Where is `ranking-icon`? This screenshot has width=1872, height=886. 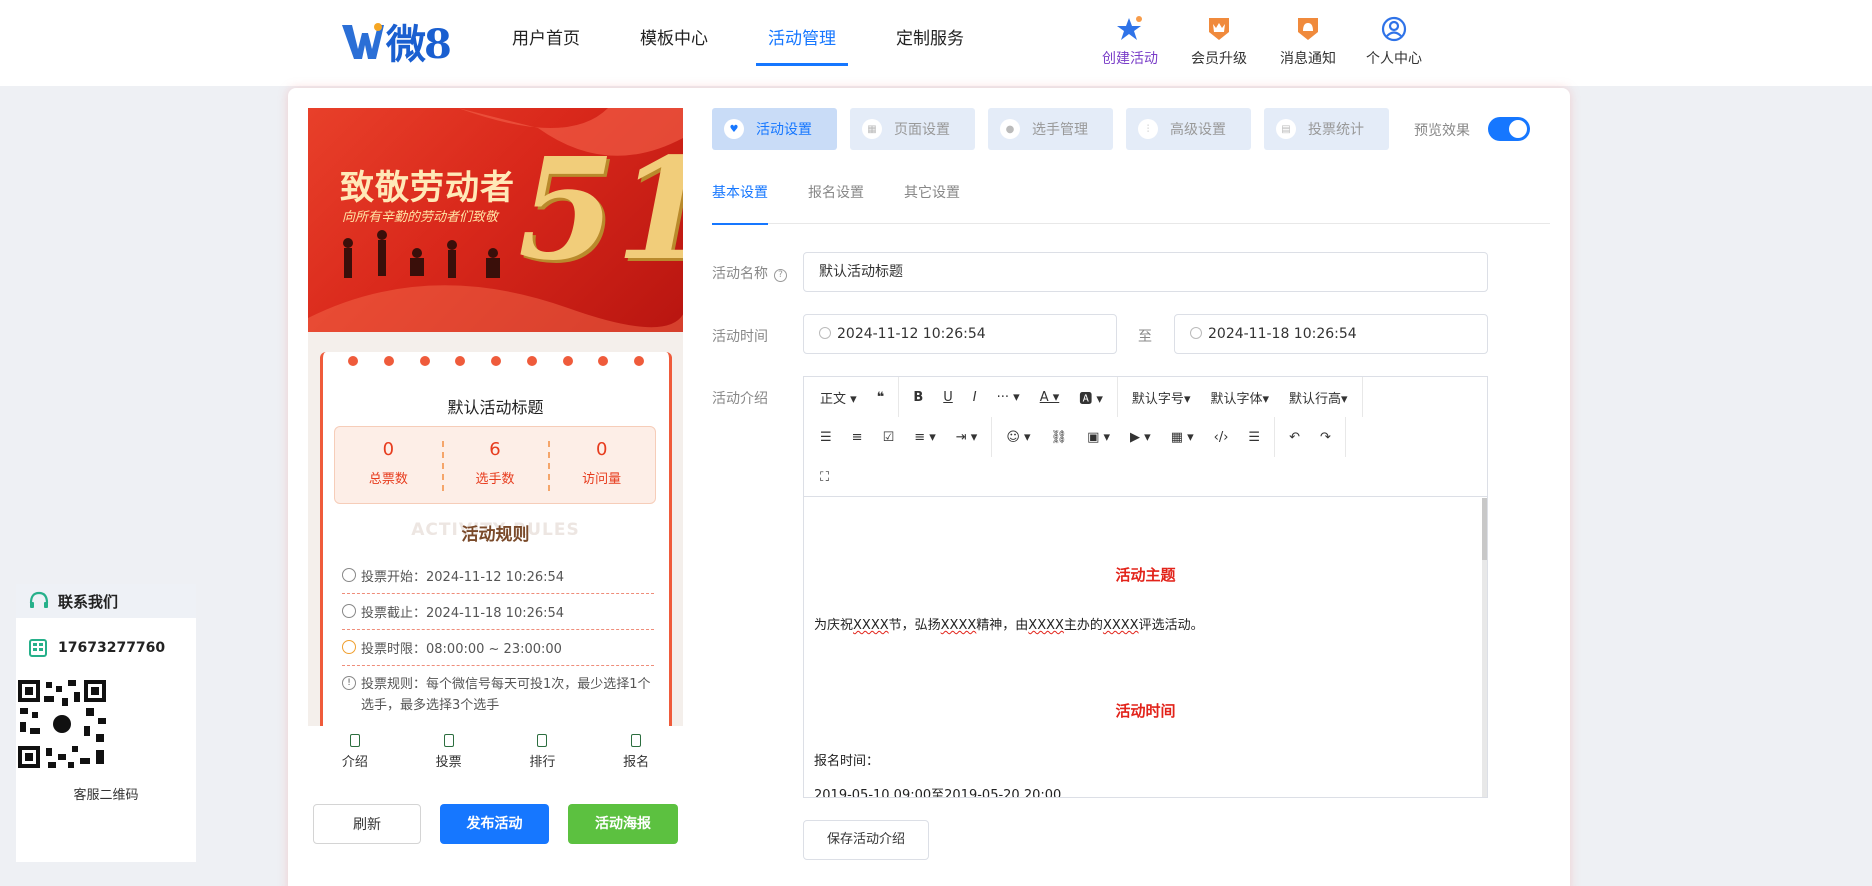 ranking-icon is located at coordinates (542, 740).